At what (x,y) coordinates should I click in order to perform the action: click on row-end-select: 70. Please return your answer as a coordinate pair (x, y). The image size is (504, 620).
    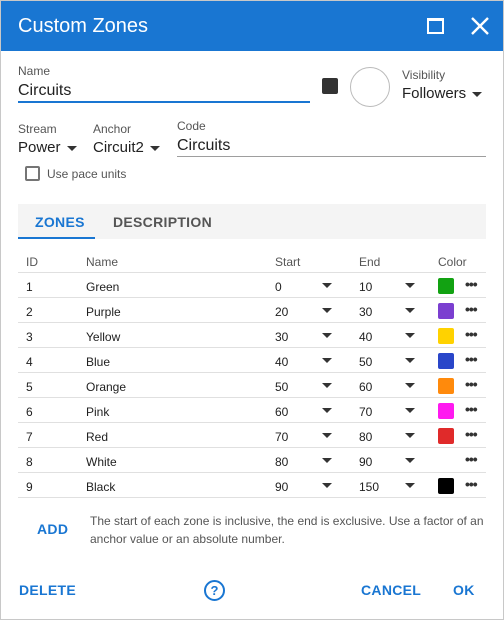
    Looking at the image, I should click on (365, 412).